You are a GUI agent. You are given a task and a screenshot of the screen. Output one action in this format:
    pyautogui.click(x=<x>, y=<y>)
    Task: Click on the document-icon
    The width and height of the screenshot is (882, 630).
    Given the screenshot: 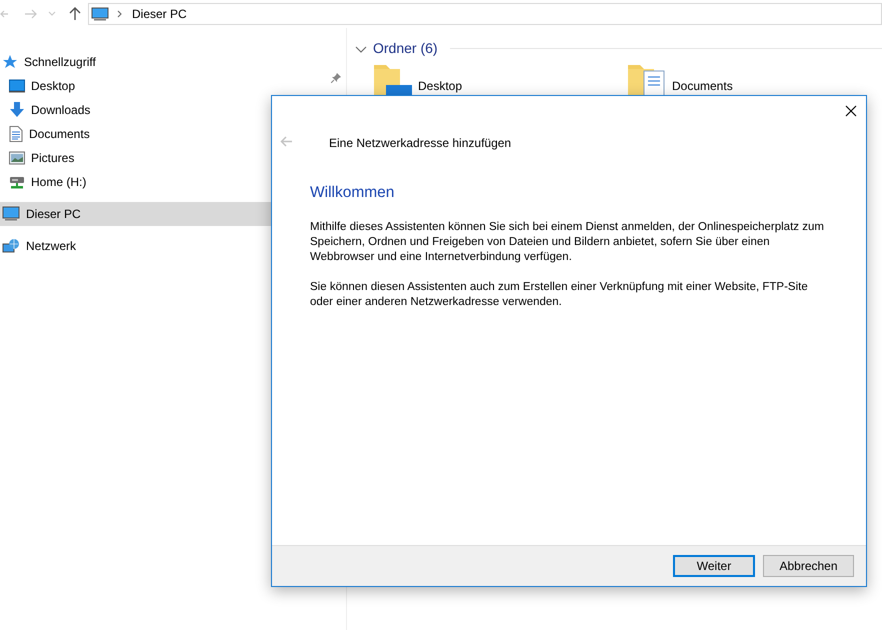 What is the action you would take?
    pyautogui.click(x=16, y=134)
    